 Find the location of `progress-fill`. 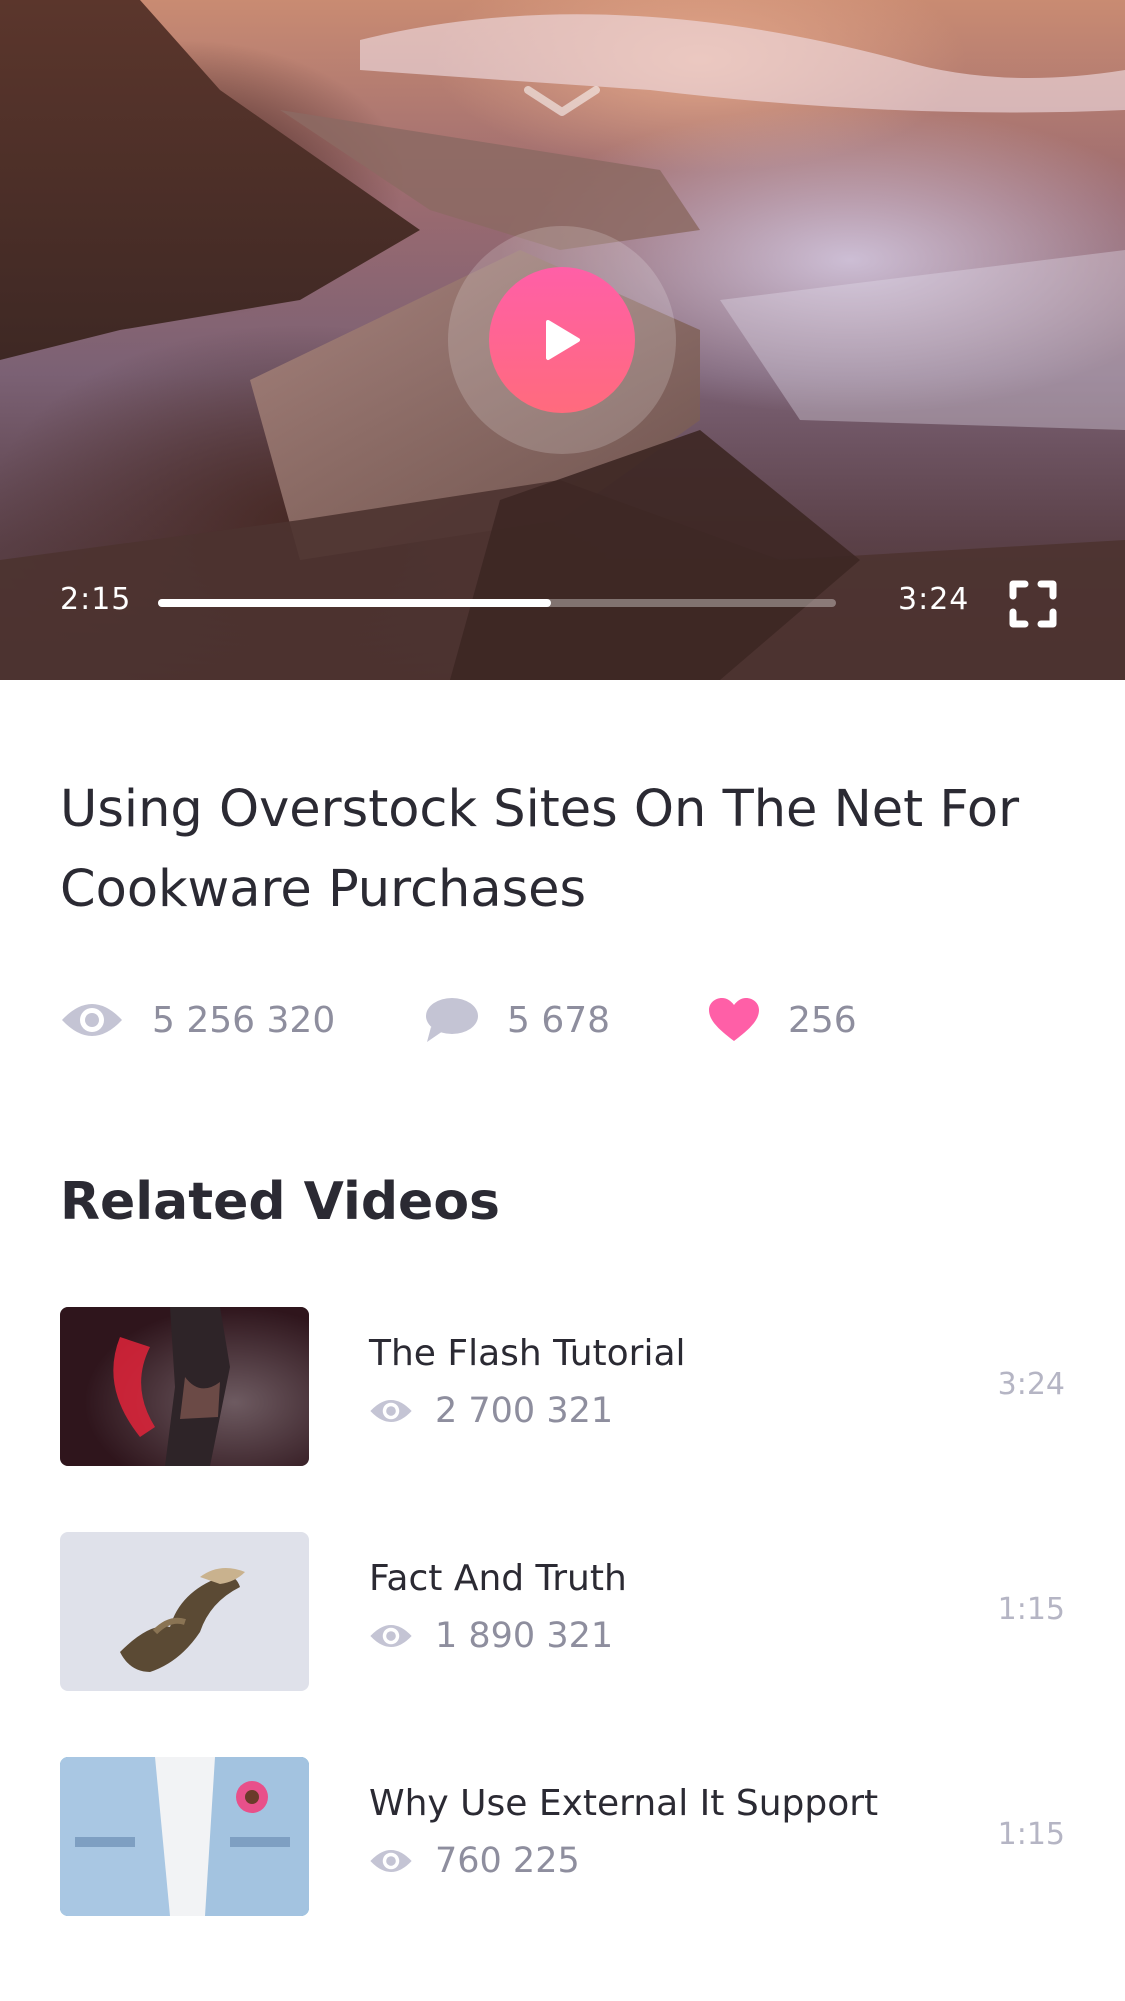

progress-fill is located at coordinates (355, 603).